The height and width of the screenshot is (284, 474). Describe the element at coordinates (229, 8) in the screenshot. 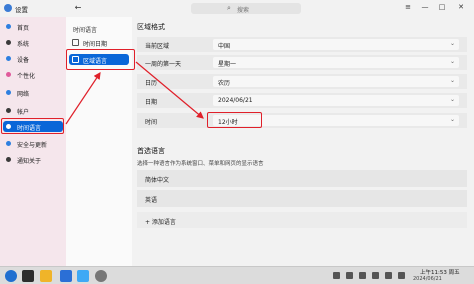

I see `search-icon: ⌕` at that location.